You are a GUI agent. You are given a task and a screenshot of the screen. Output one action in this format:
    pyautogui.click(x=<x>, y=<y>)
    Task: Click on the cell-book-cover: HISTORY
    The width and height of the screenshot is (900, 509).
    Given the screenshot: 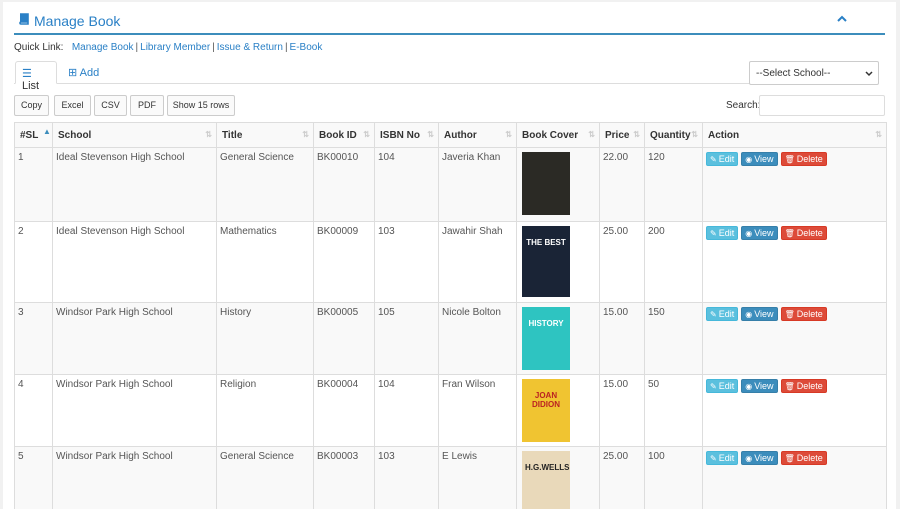 What is the action you would take?
    pyautogui.click(x=558, y=338)
    